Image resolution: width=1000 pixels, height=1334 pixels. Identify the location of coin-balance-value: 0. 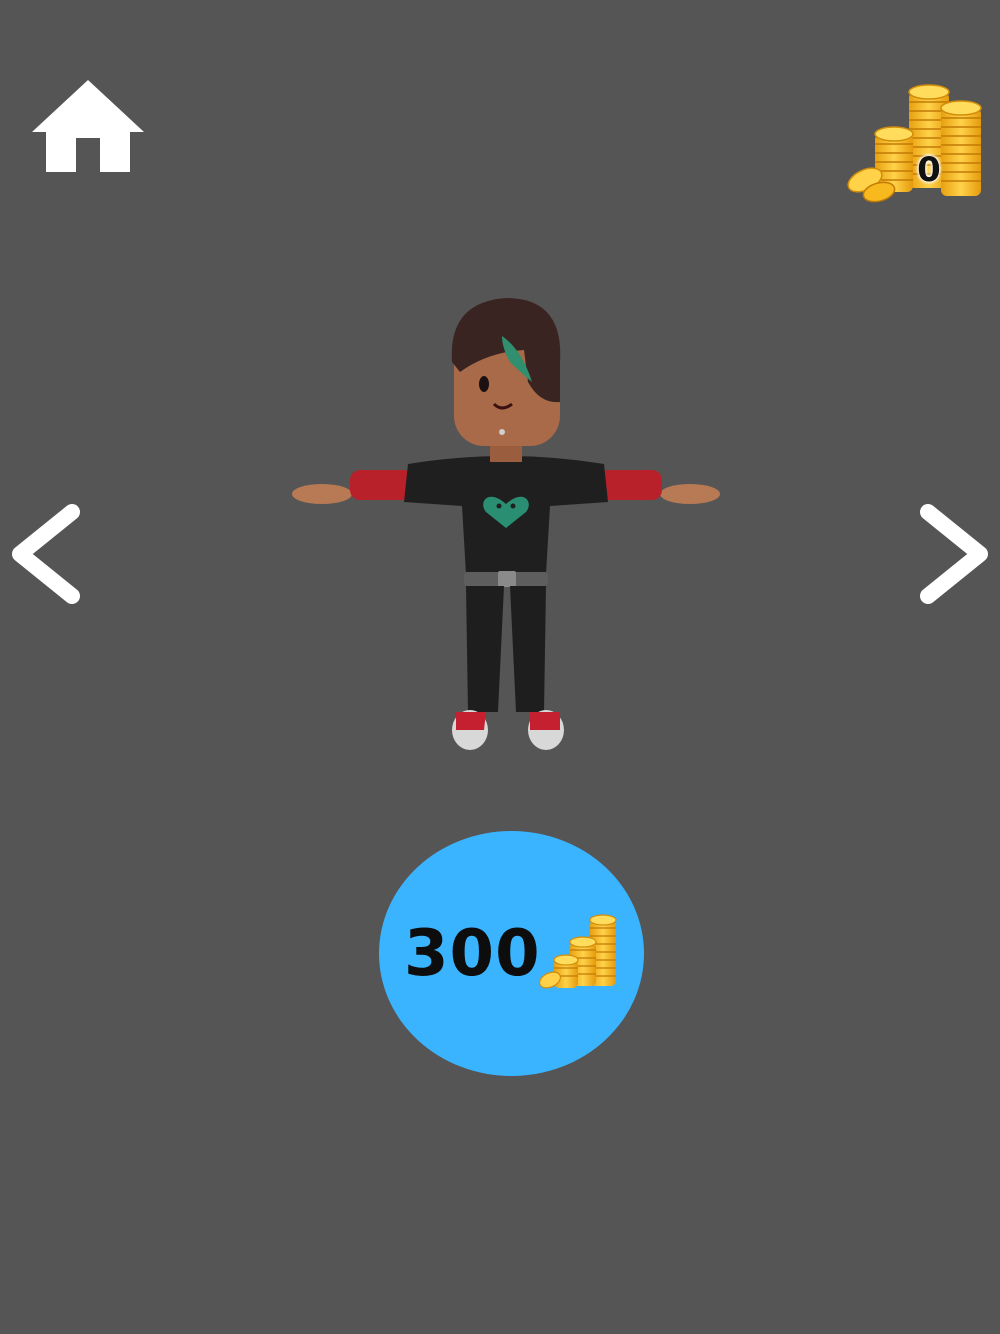
(929, 170).